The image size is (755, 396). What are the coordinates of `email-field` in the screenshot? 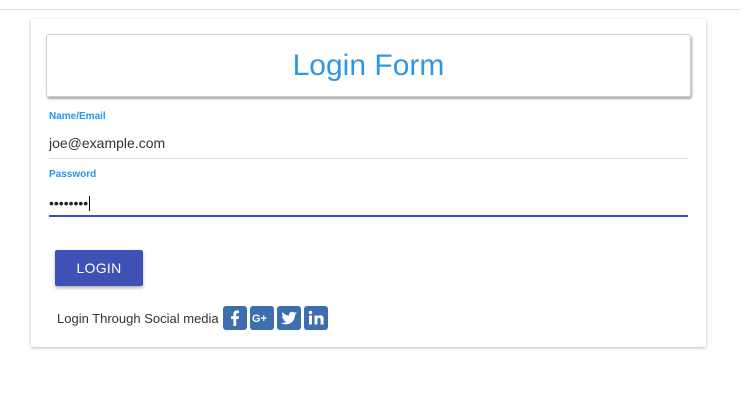 It's located at (368, 143).